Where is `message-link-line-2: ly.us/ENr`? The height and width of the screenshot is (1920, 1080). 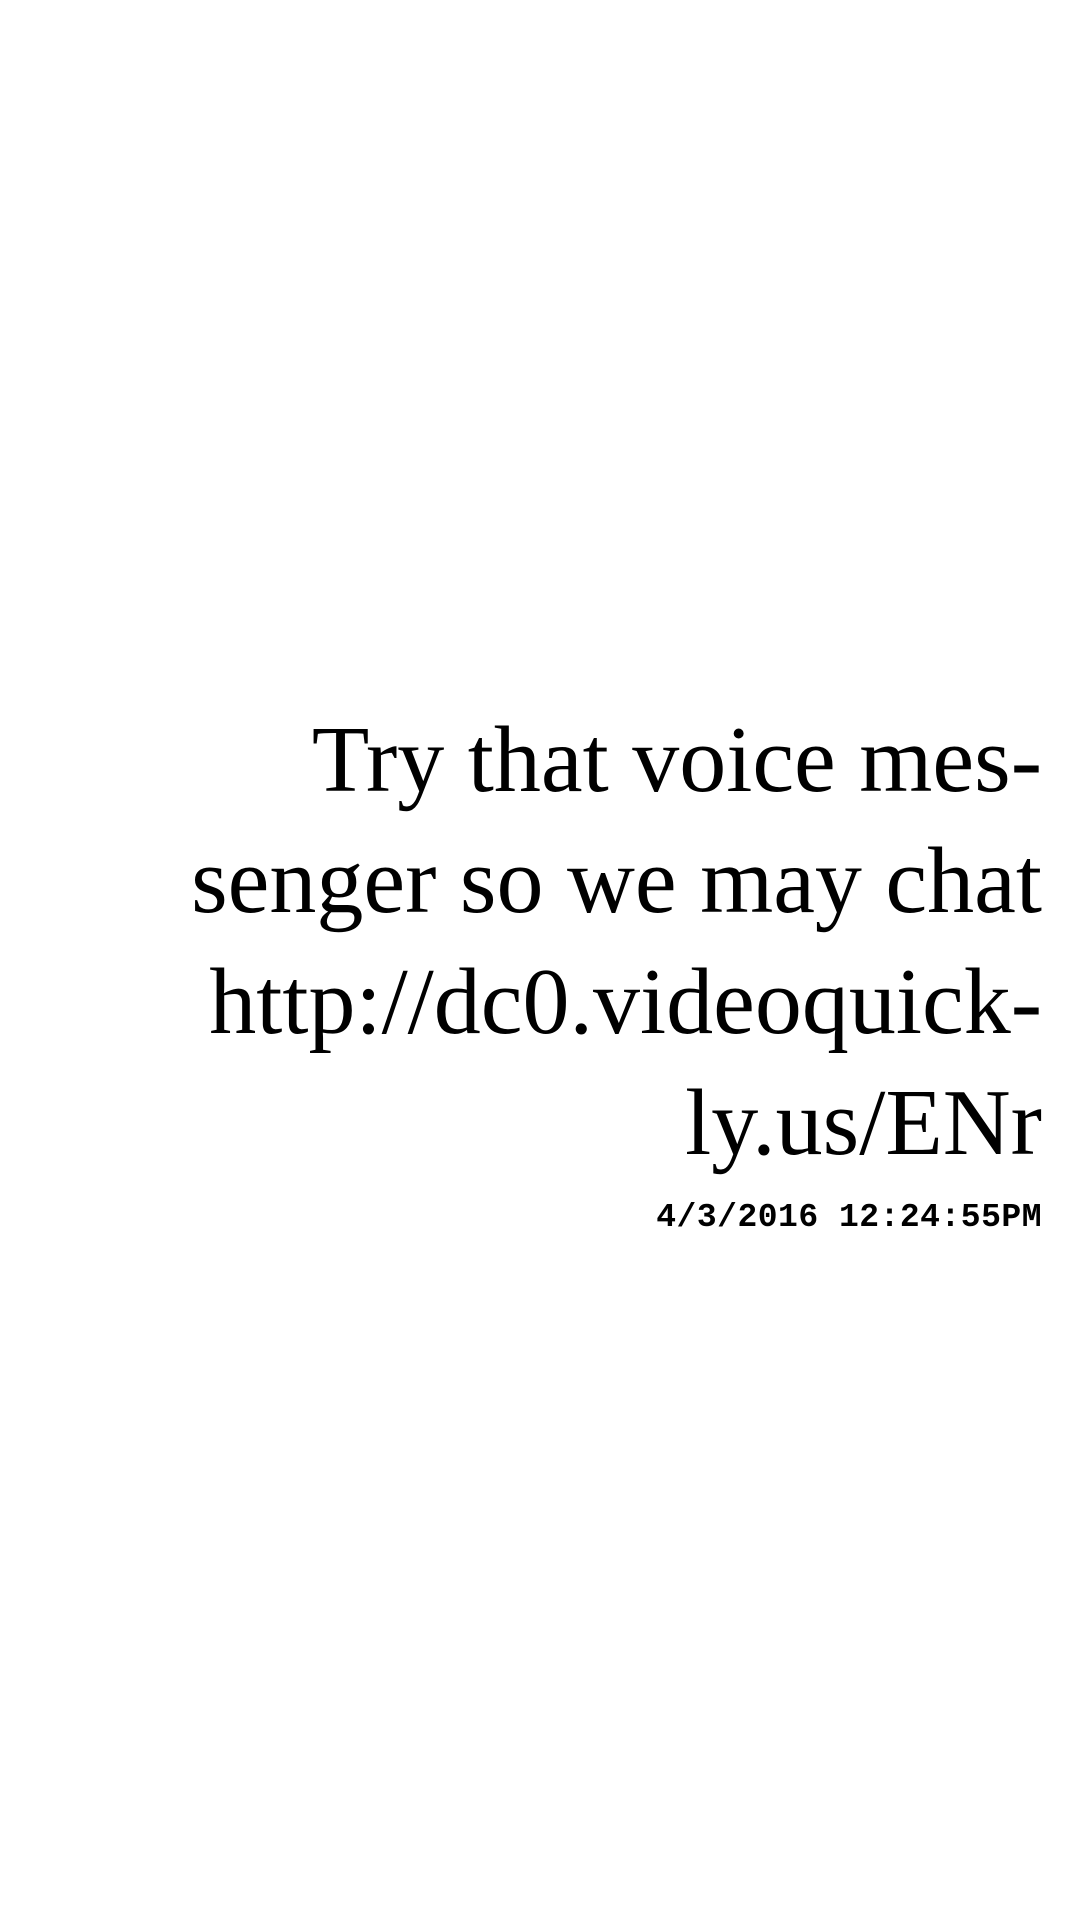
message-link-line-2: ly.us/ENr is located at coordinates (541, 1123).